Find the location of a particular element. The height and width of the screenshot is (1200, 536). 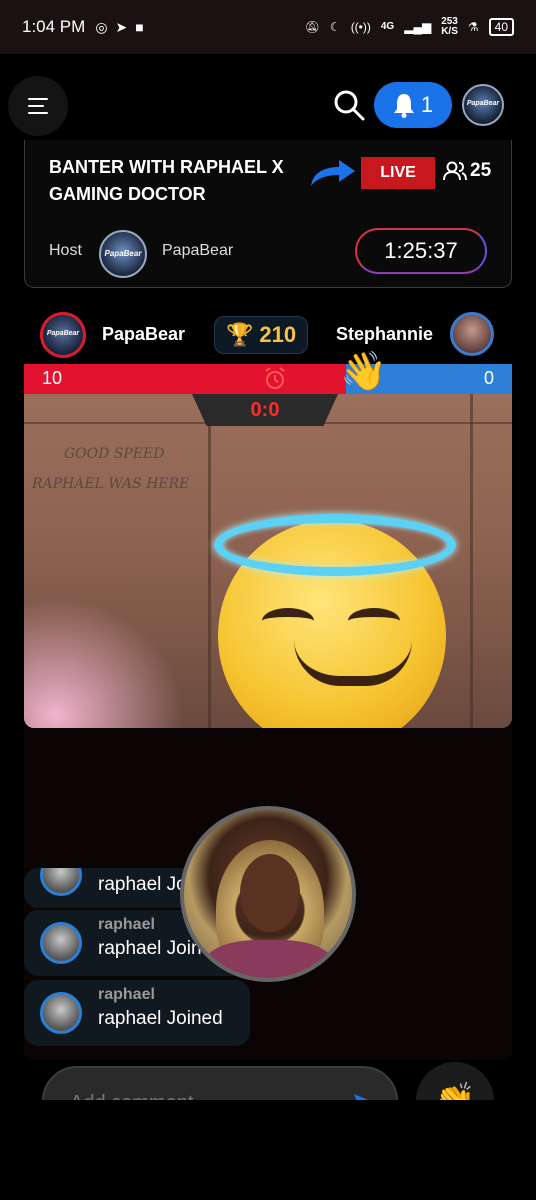

round-score: 0:0 is located at coordinates (265, 410).